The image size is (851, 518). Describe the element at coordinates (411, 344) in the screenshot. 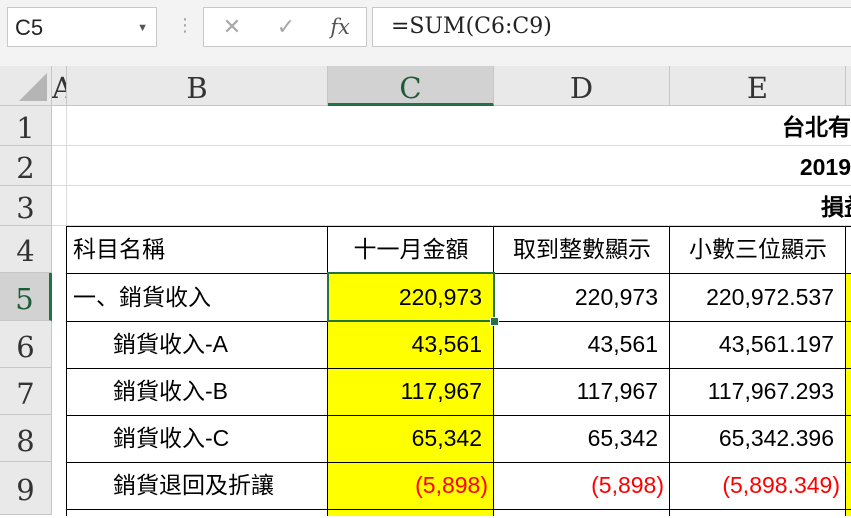

I see `table-row-amount: 43,561` at that location.